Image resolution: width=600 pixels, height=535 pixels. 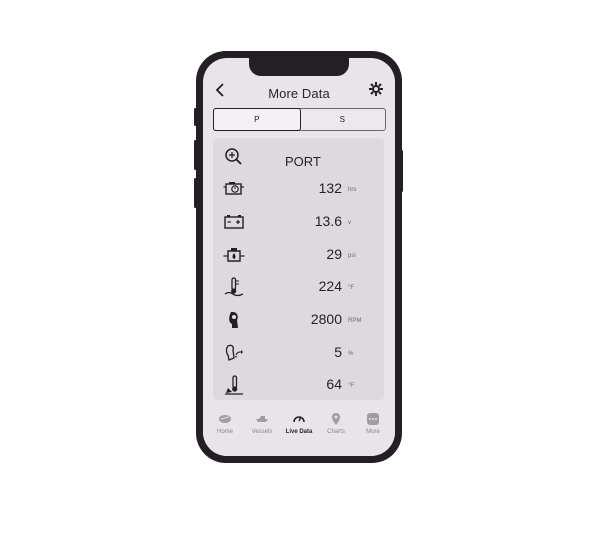 I want to click on gauge-icon, so click(x=299, y=419).